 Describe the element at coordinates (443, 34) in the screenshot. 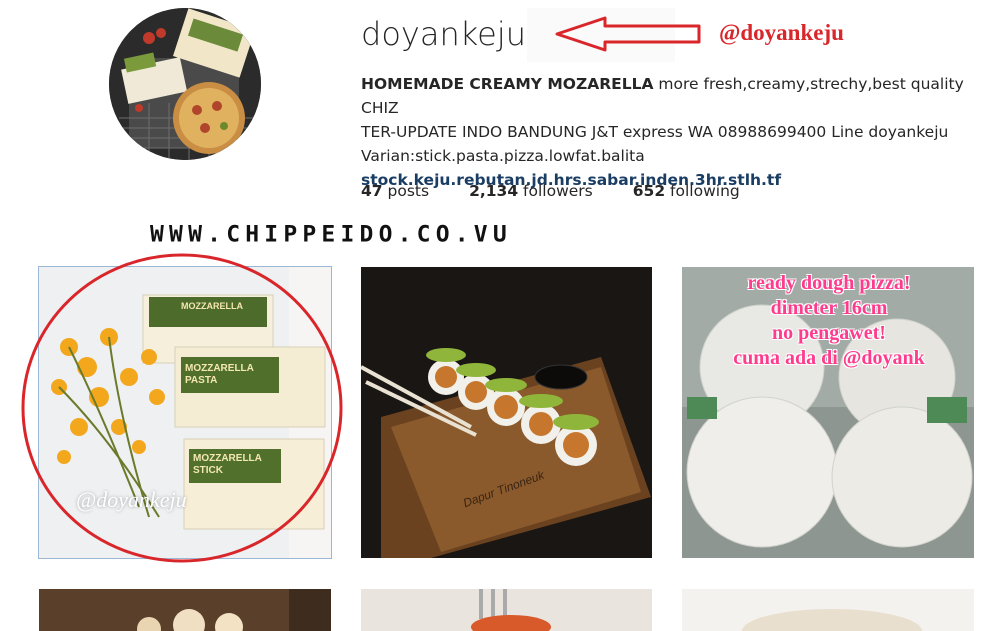

I see `profile-username: doyankeju` at that location.